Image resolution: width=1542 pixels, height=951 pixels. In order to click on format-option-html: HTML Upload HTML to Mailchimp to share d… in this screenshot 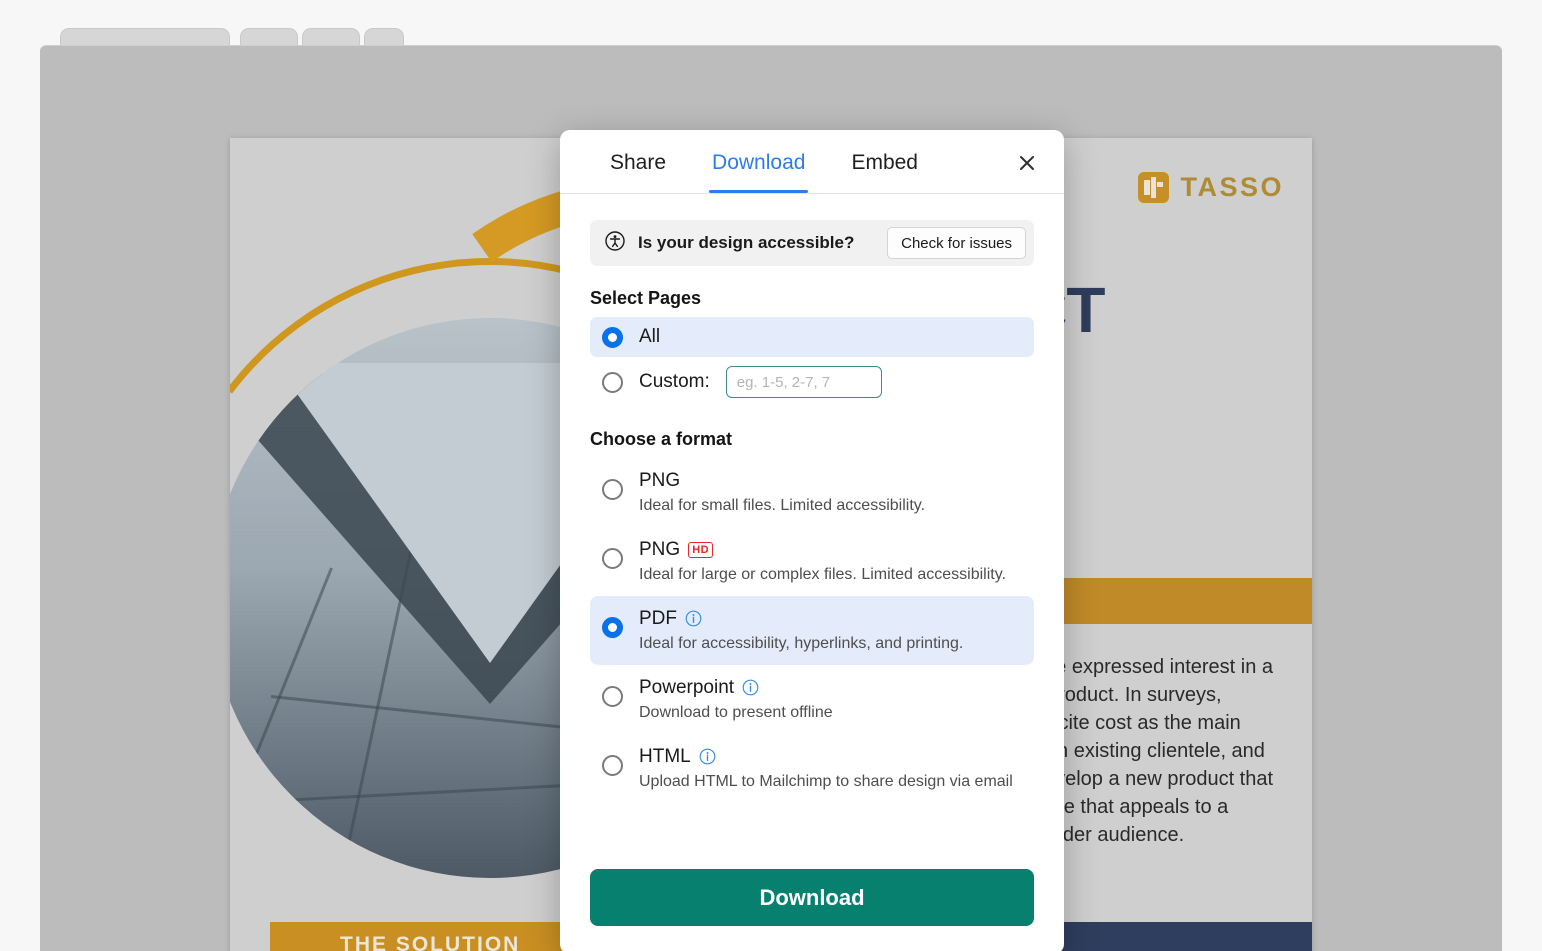, I will do `click(812, 768)`.